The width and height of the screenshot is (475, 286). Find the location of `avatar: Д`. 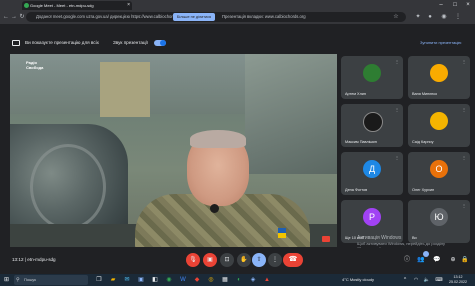

avatar: Д is located at coordinates (372, 169).